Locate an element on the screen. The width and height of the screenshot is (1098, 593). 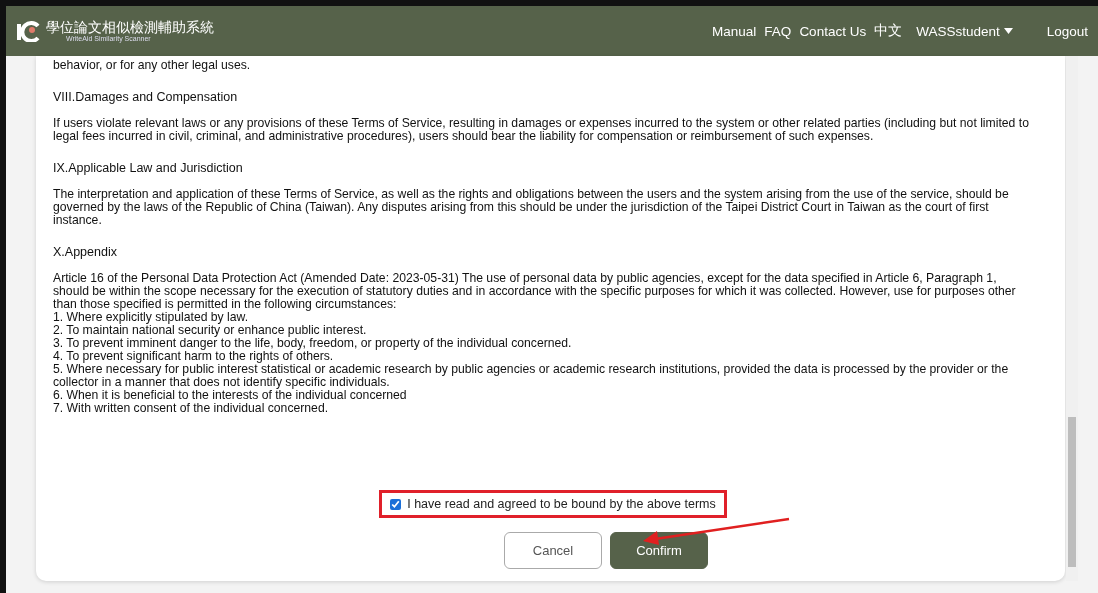
confirm-button: Confirm is located at coordinates (659, 550).